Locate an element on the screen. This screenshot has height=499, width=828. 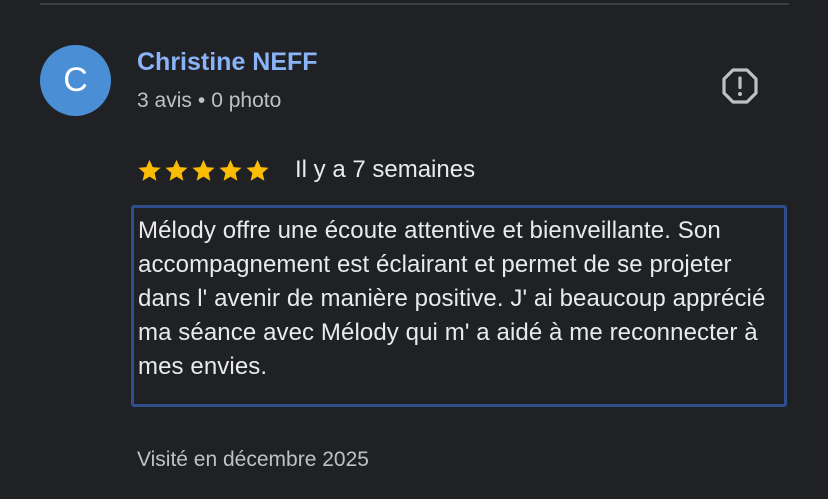
reviewer-name: Christine NEFF is located at coordinates (227, 62).